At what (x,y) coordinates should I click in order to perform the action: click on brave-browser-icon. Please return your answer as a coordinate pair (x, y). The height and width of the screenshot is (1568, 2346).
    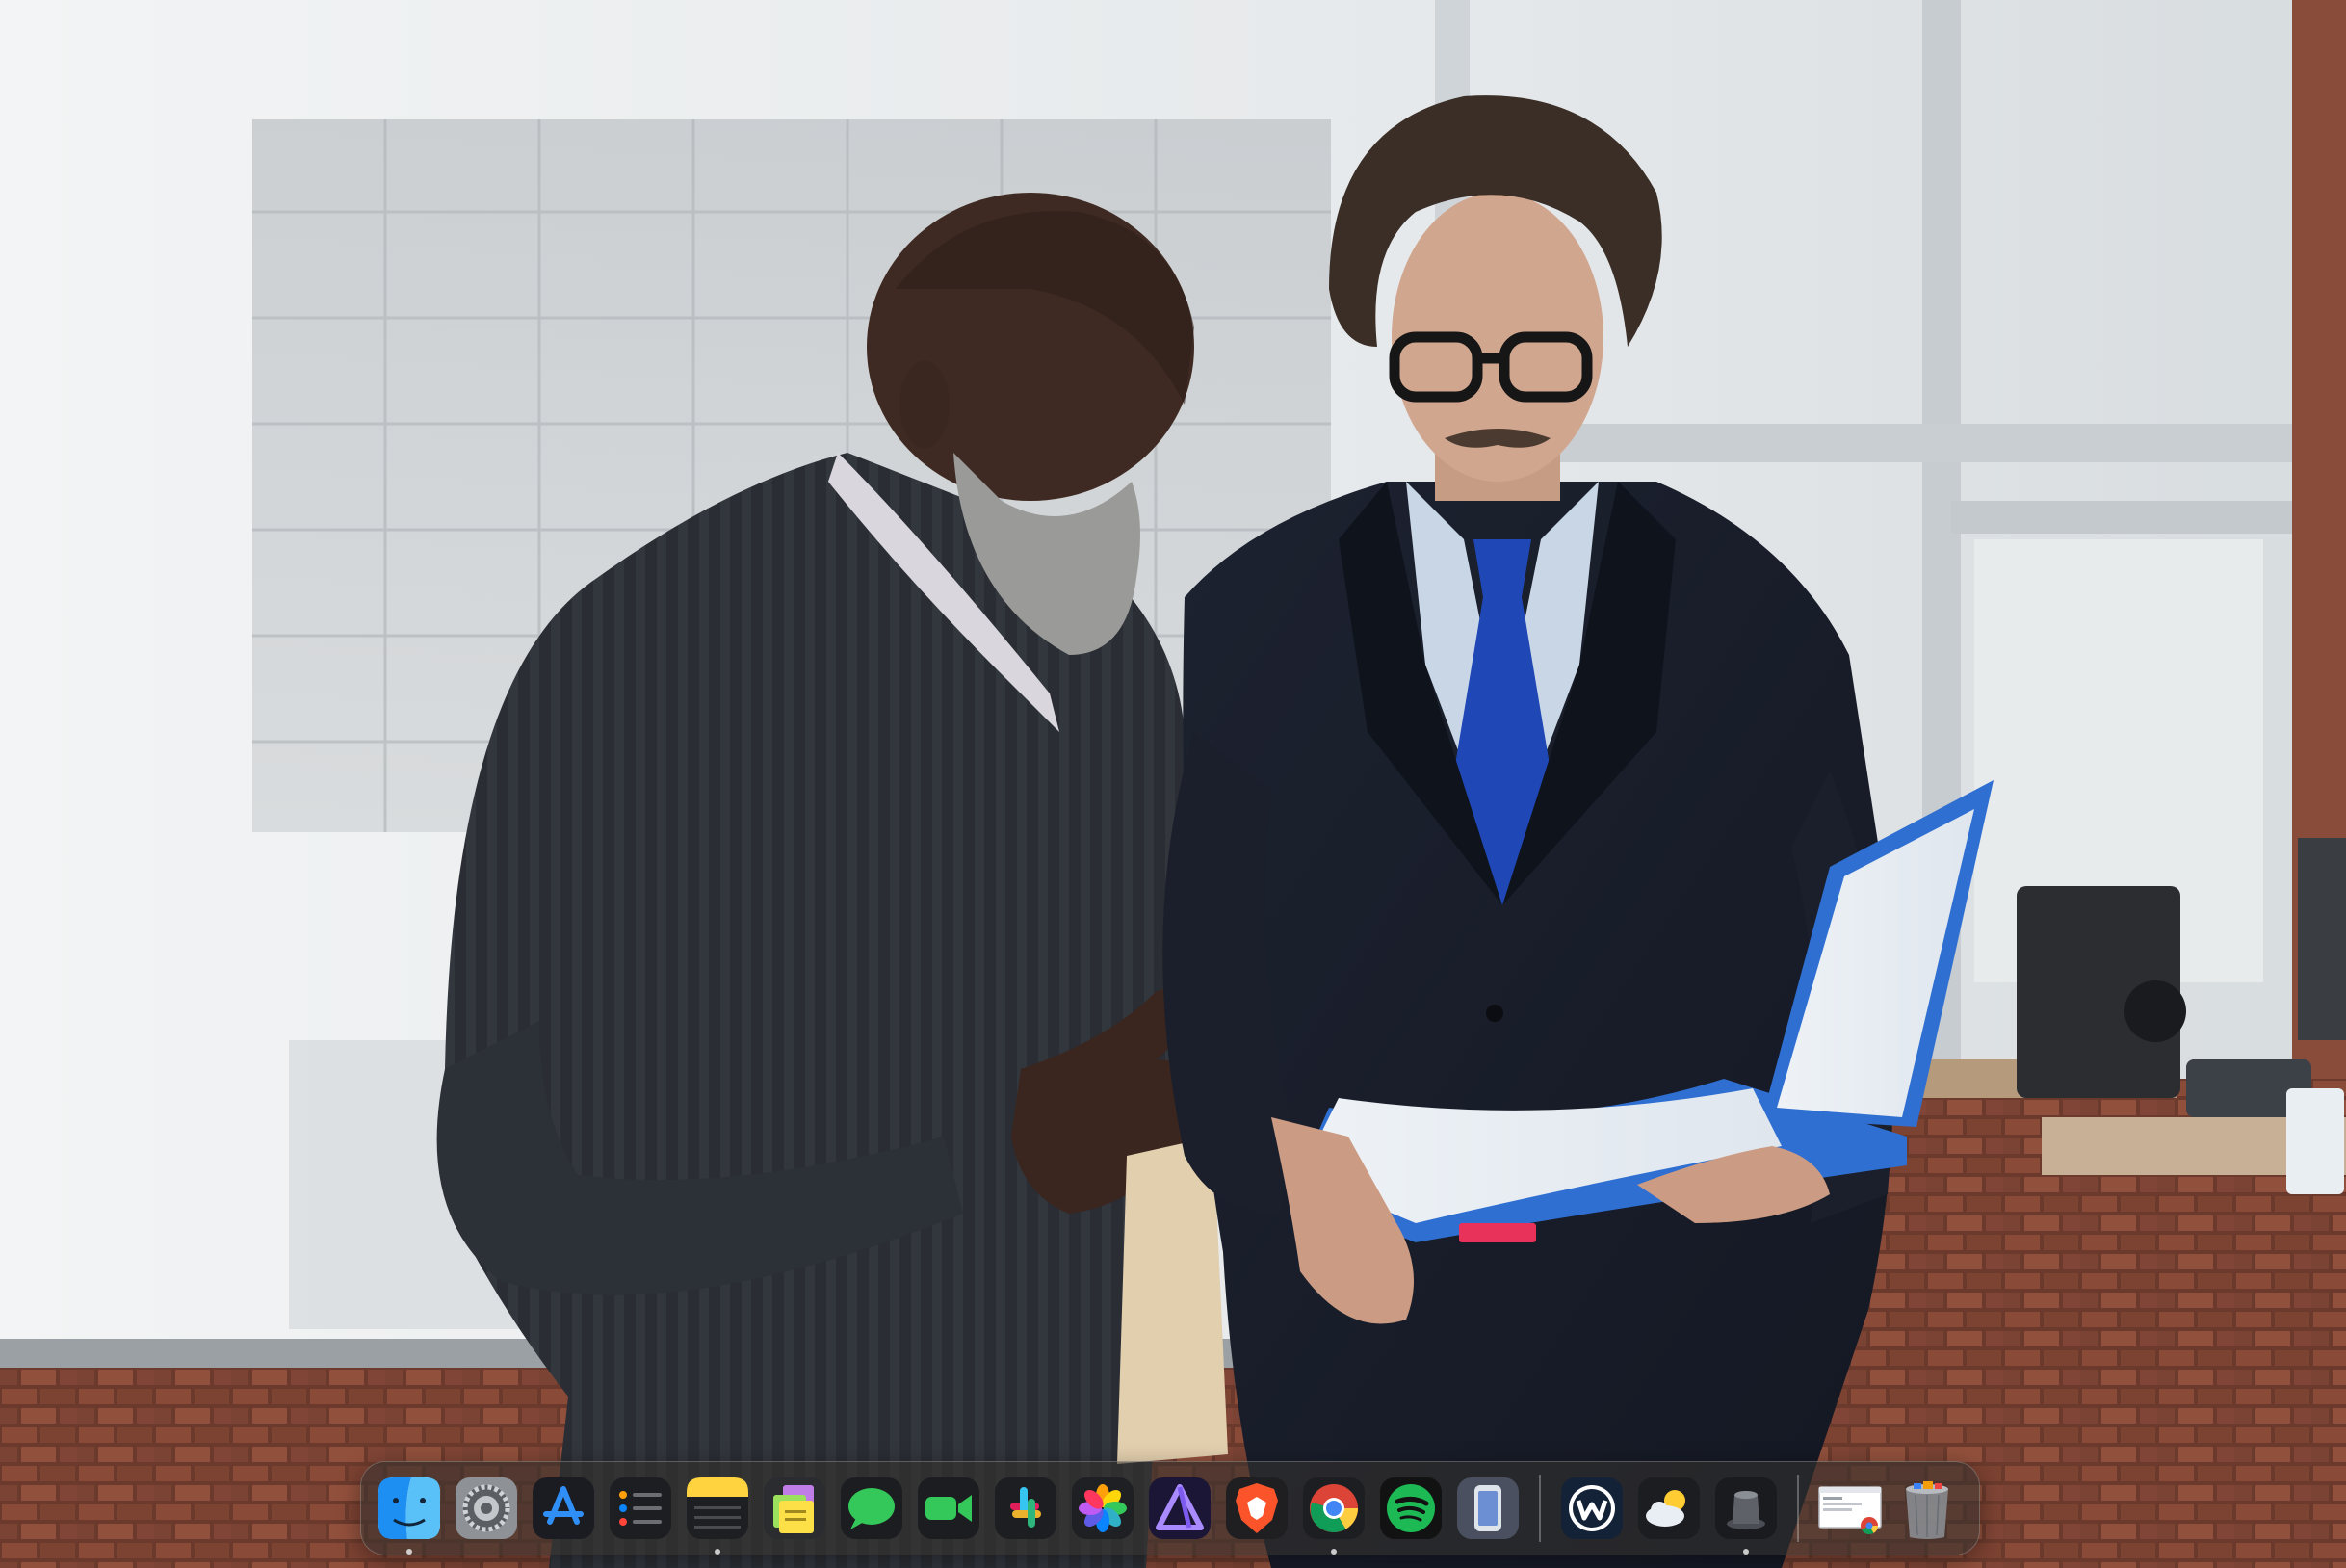
    Looking at the image, I should click on (1257, 1508).